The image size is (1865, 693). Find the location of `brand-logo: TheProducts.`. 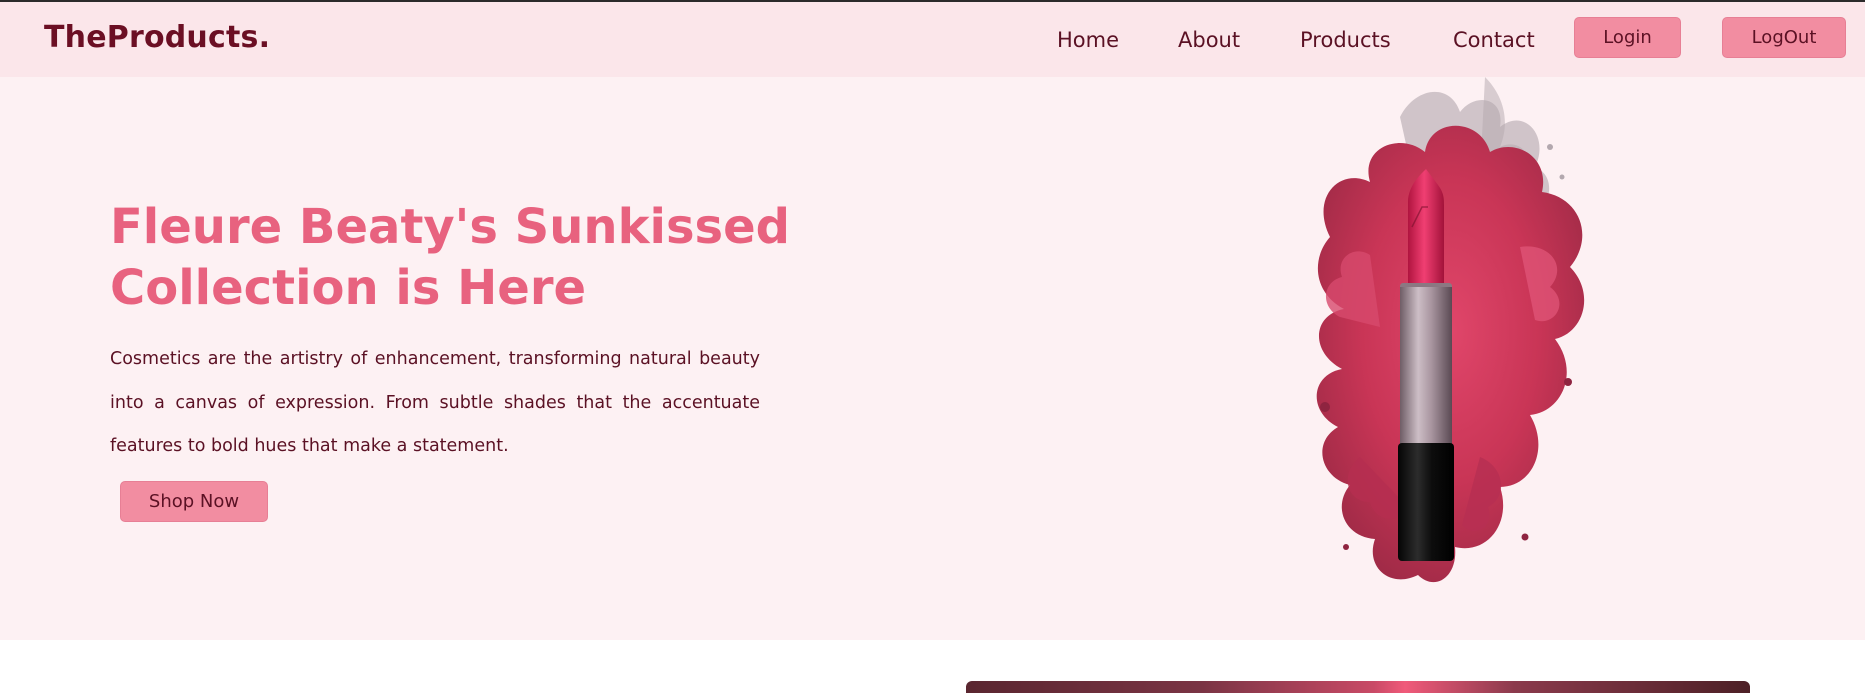

brand-logo: TheProducts. is located at coordinates (157, 37).